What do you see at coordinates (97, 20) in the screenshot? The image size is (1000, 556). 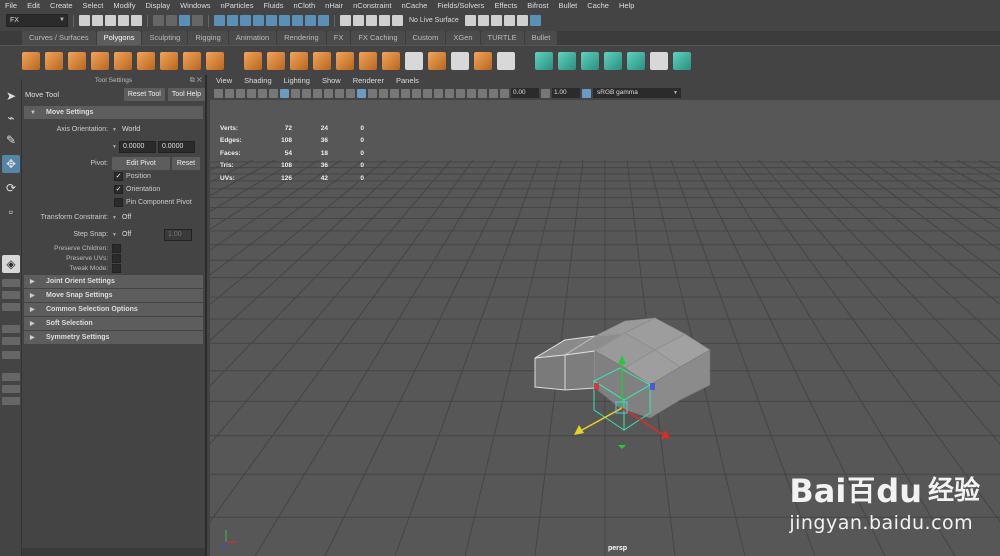 I see `open-scene-icon` at bounding box center [97, 20].